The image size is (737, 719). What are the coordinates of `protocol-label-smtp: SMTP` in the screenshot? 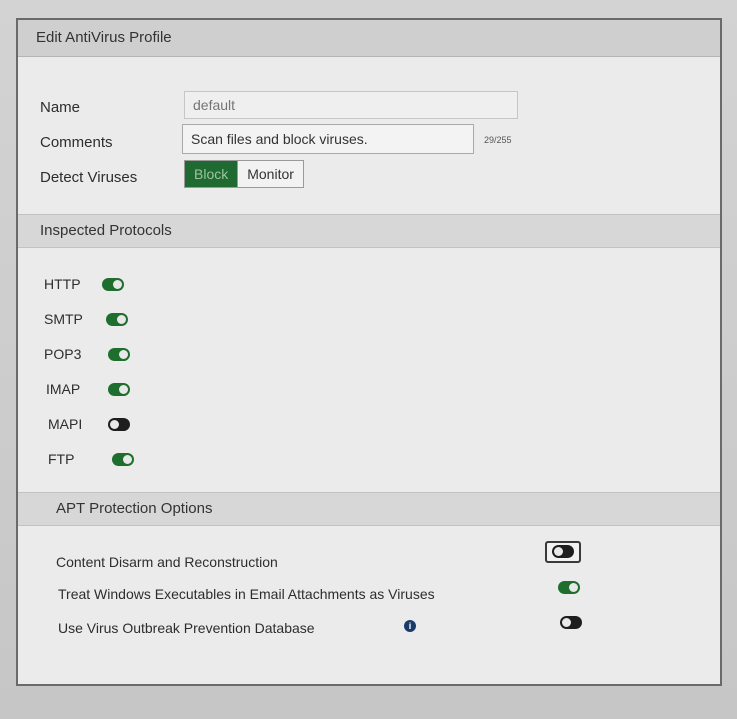 It's located at (63, 319).